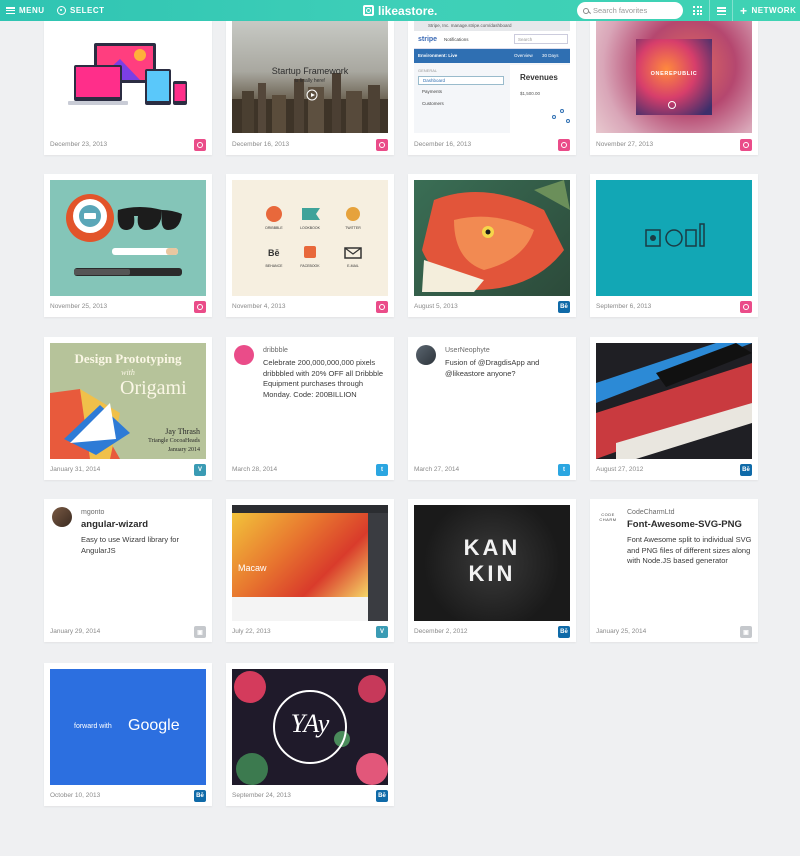 This screenshot has height=856, width=800. Describe the element at coordinates (443, 144) in the screenshot. I see `card-date: December 16, 2013` at that location.